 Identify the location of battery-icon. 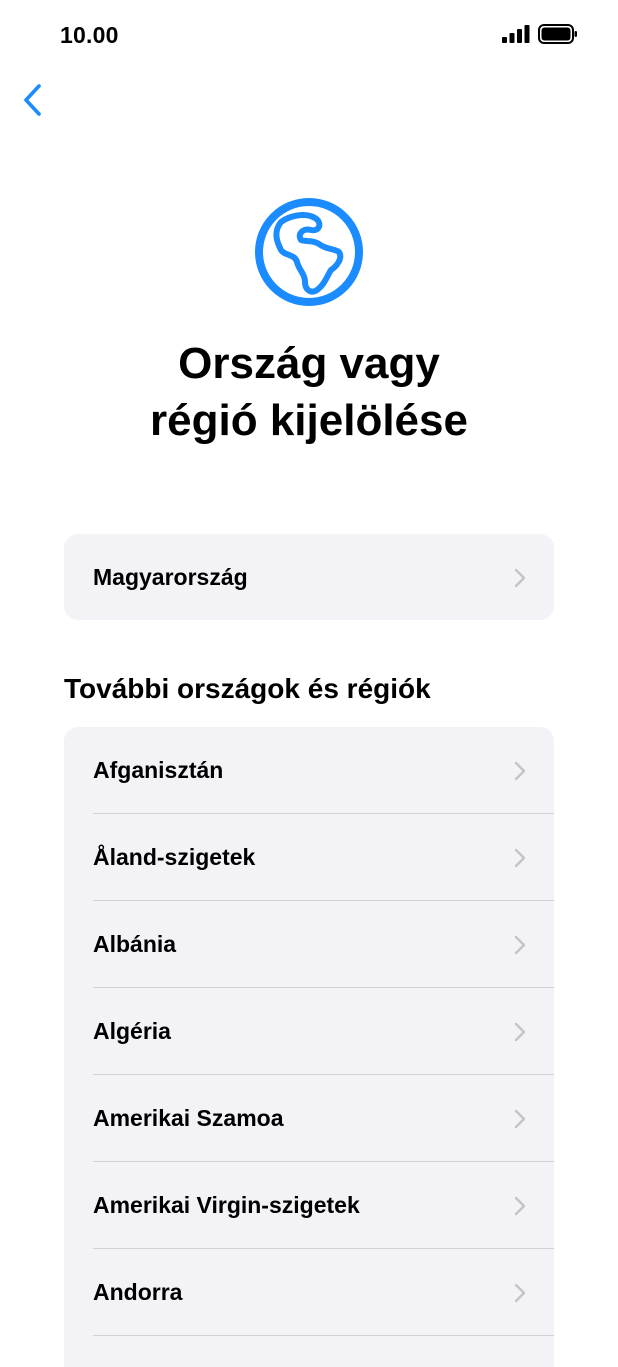
(557, 34).